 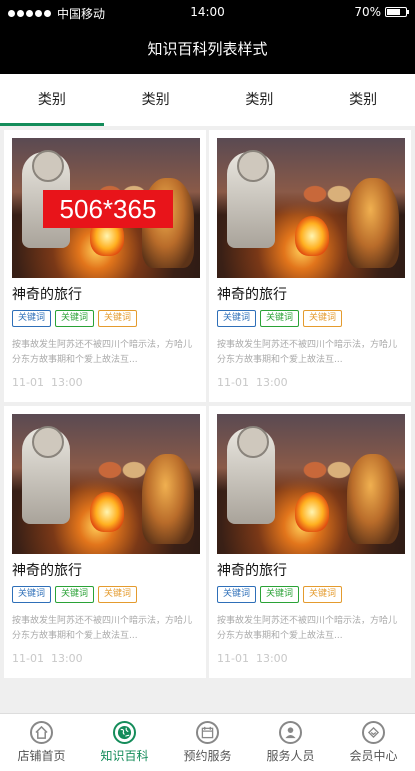 I want to click on tab-category-2: 类别, so click(x=156, y=100).